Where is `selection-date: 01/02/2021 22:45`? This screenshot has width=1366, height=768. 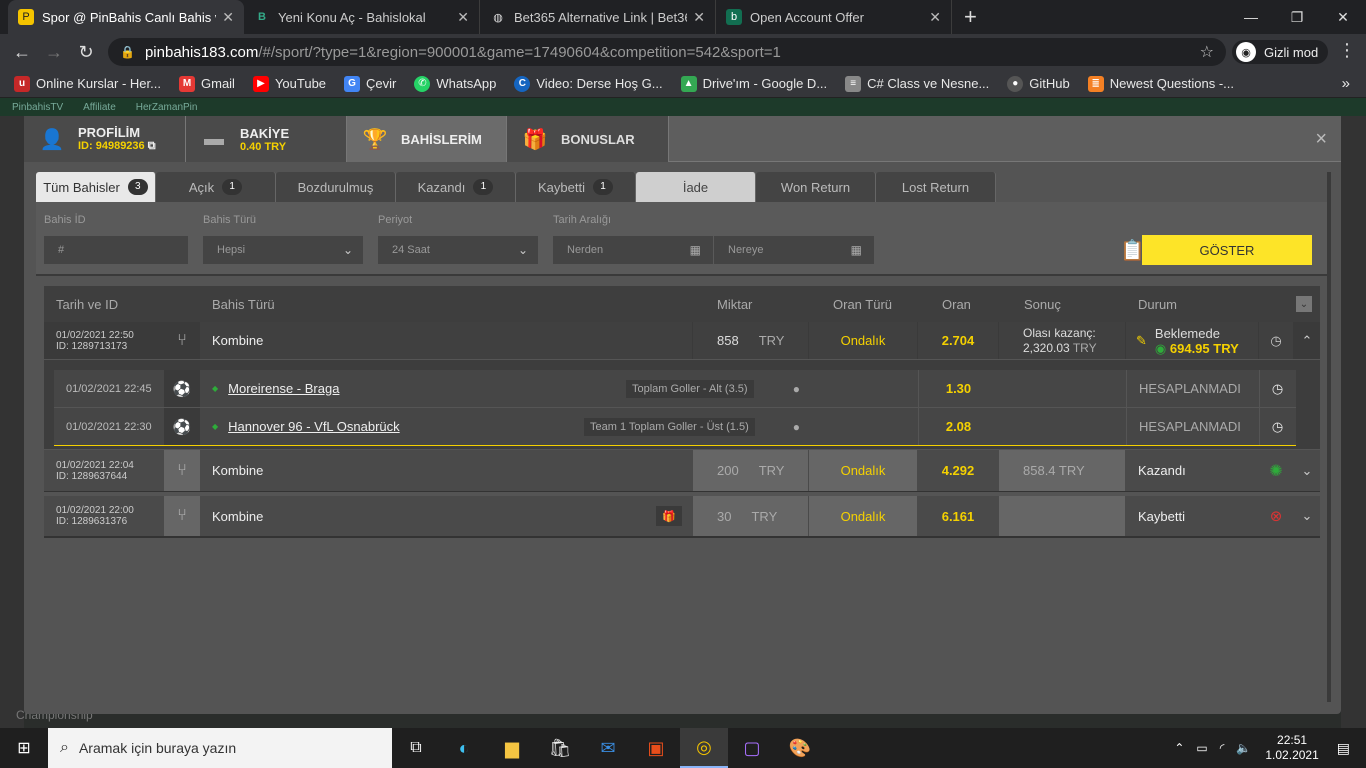
selection-date: 01/02/2021 22:45 is located at coordinates (109, 388).